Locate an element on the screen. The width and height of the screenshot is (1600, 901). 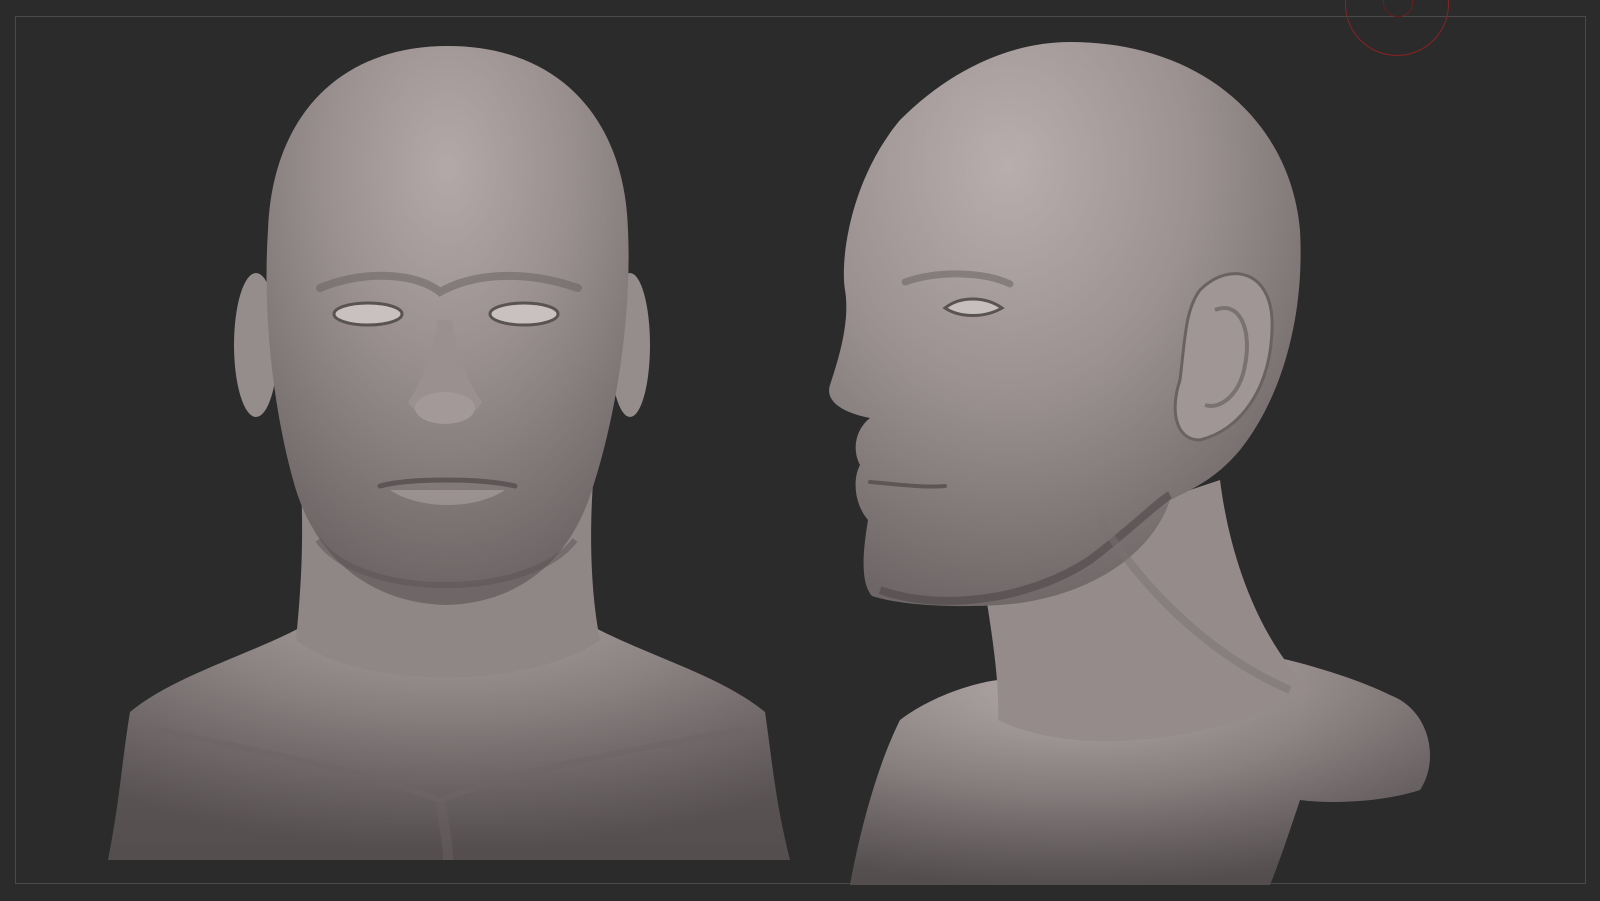
front-nose-tip is located at coordinates (445, 408).